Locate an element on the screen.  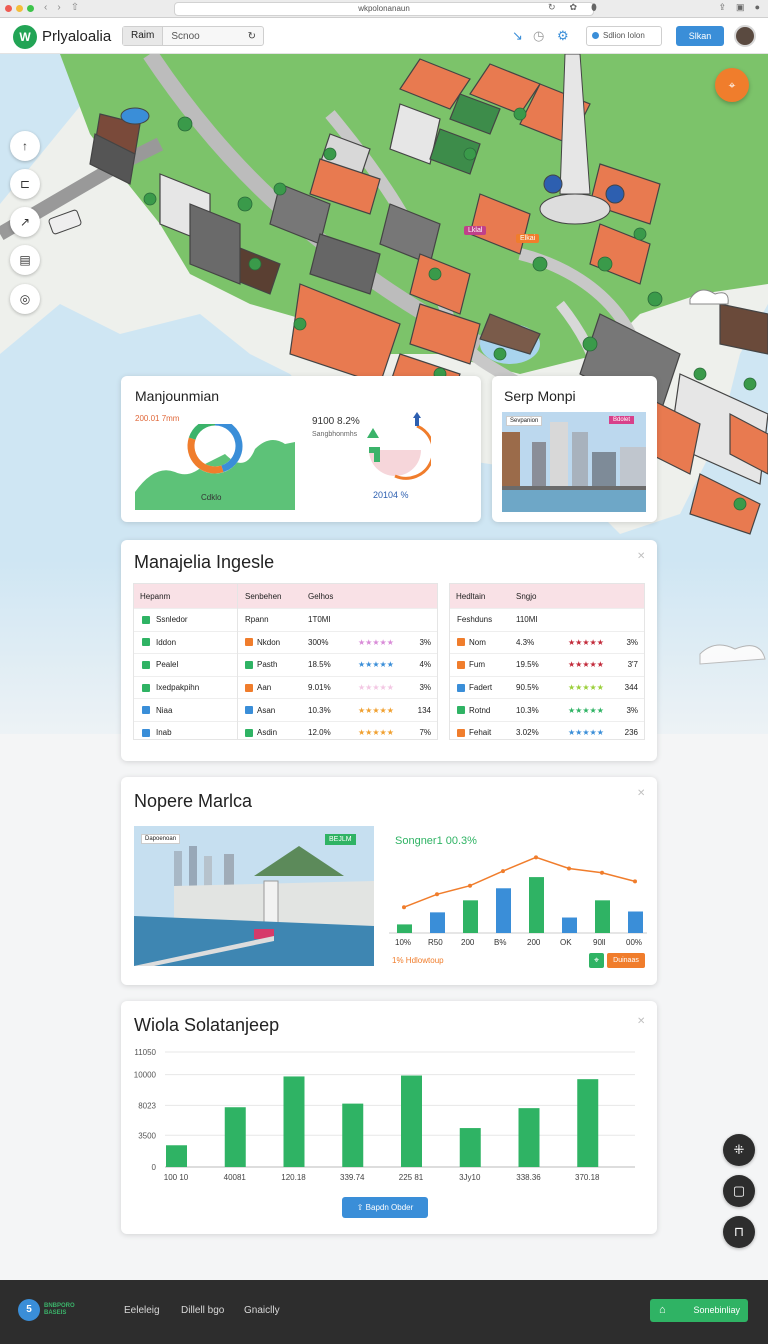
column-header: Senbehen is located at coordinates (273, 596).